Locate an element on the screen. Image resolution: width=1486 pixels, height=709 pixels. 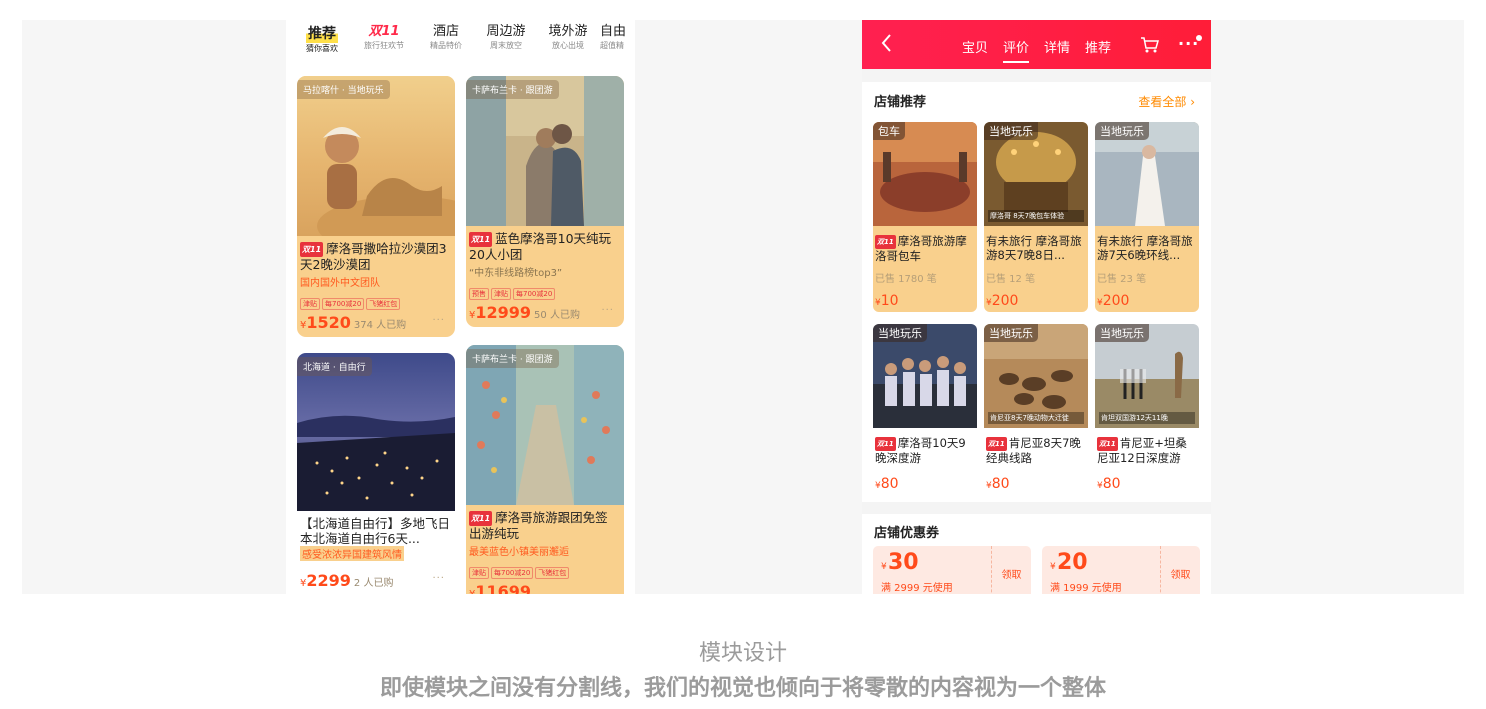
nav-tab-product: 宝贝 is located at coordinates (975, 46).